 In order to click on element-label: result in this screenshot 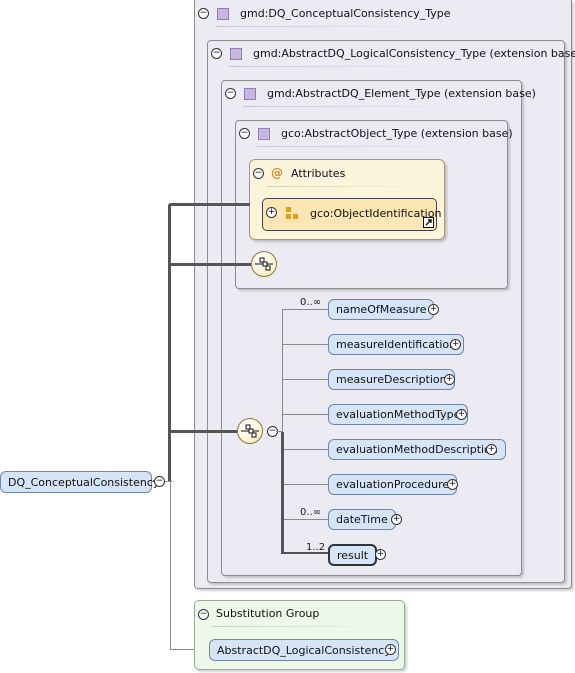, I will do `click(353, 555)`.